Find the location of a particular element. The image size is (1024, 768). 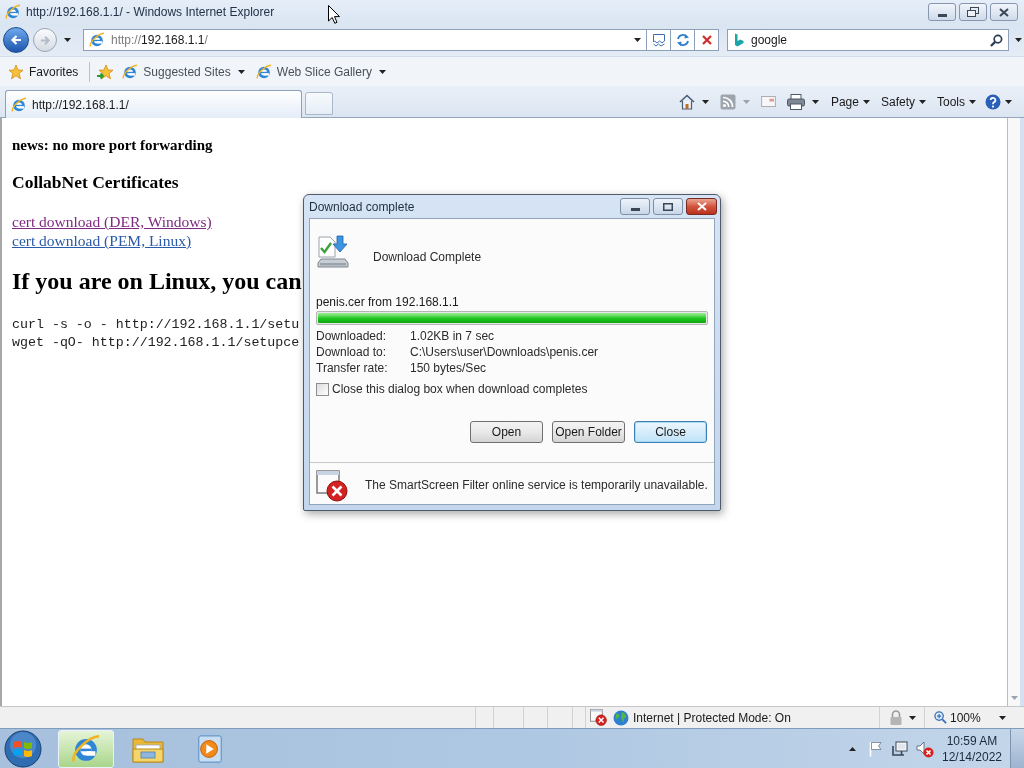

detail-label: Transfer rate: is located at coordinates (352, 368).